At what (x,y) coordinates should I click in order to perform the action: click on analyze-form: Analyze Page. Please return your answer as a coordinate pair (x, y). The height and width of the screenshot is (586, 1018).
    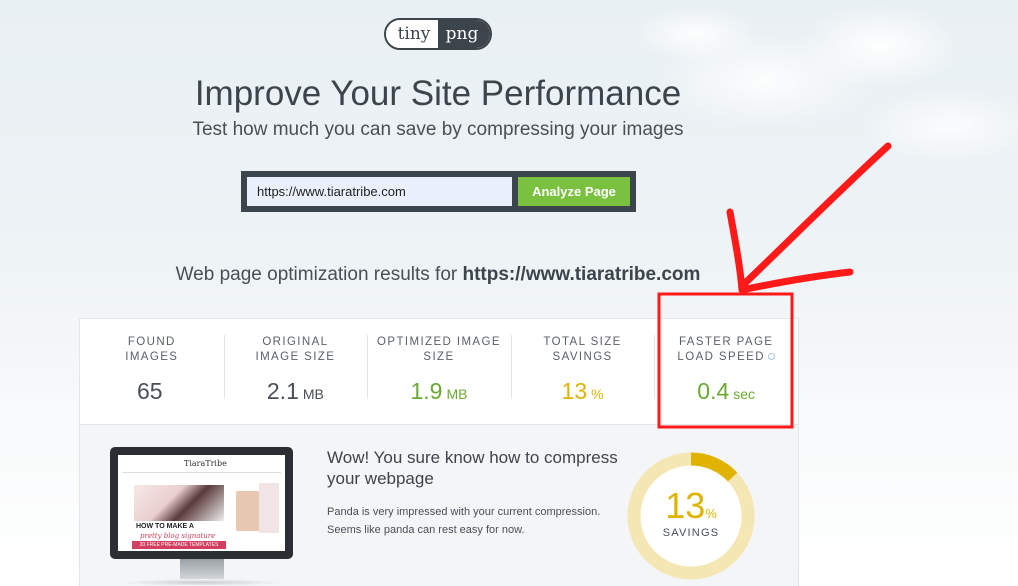
    Looking at the image, I should click on (438, 191).